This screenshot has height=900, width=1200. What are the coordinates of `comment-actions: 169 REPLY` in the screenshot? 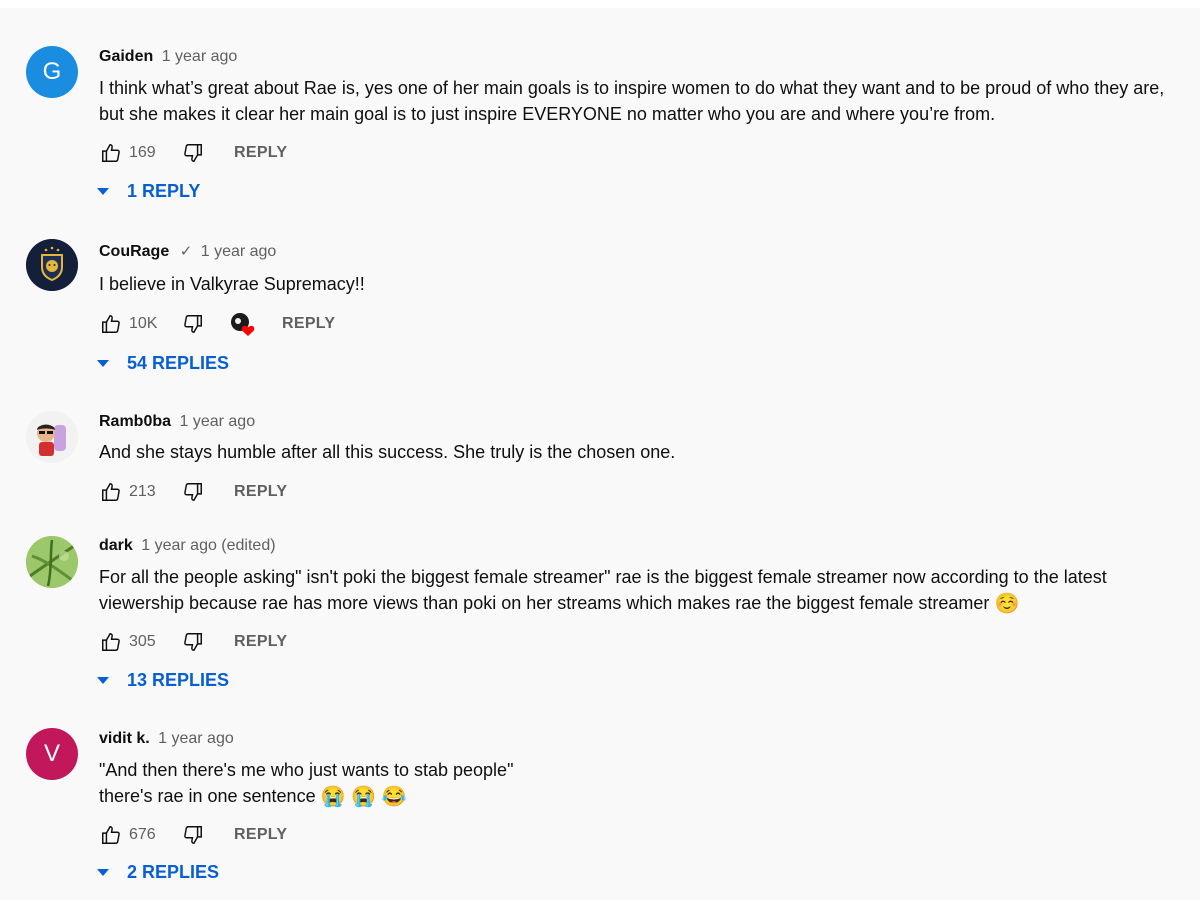 It's located at (193, 153).